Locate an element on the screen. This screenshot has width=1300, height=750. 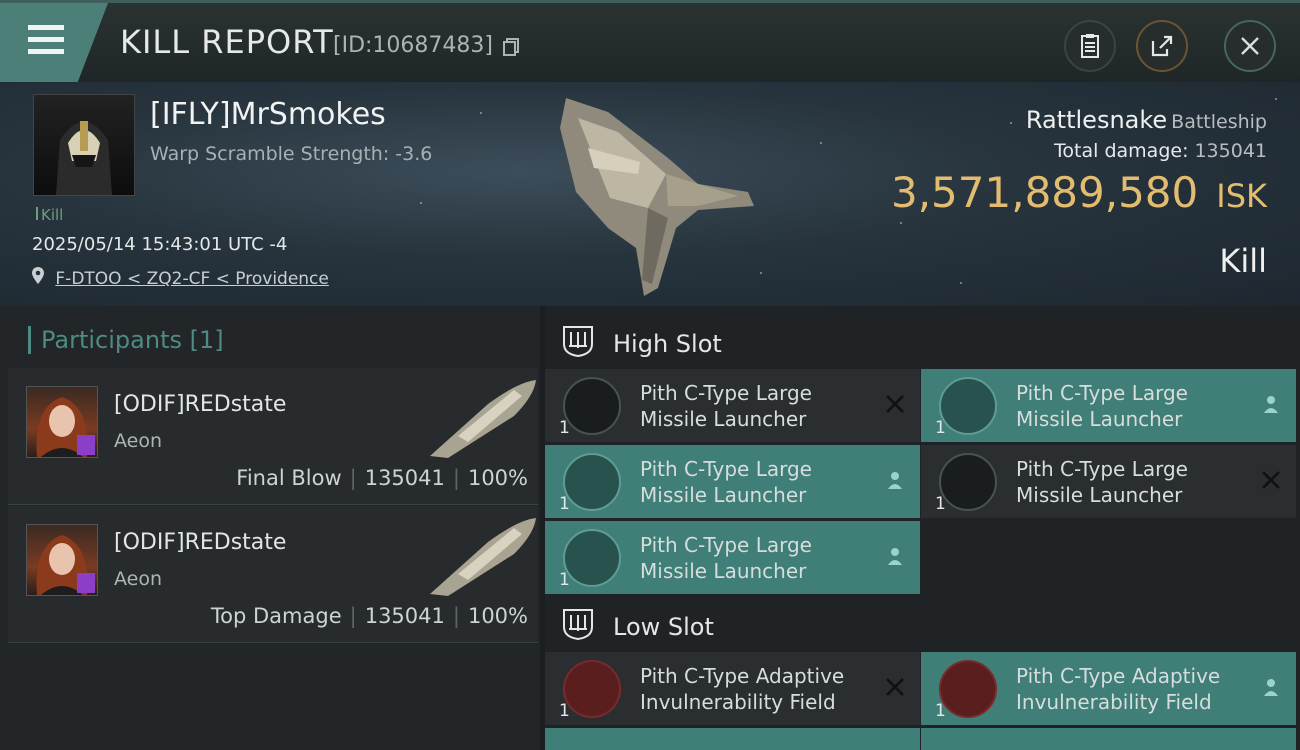
location-pin-icon is located at coordinates (38, 275).